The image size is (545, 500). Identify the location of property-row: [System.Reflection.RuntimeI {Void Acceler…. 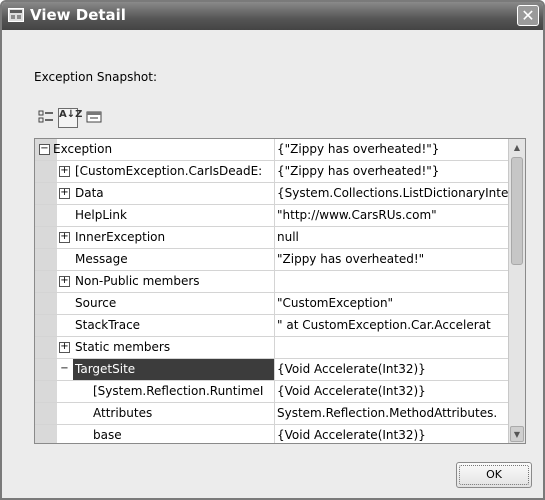
(271, 392).